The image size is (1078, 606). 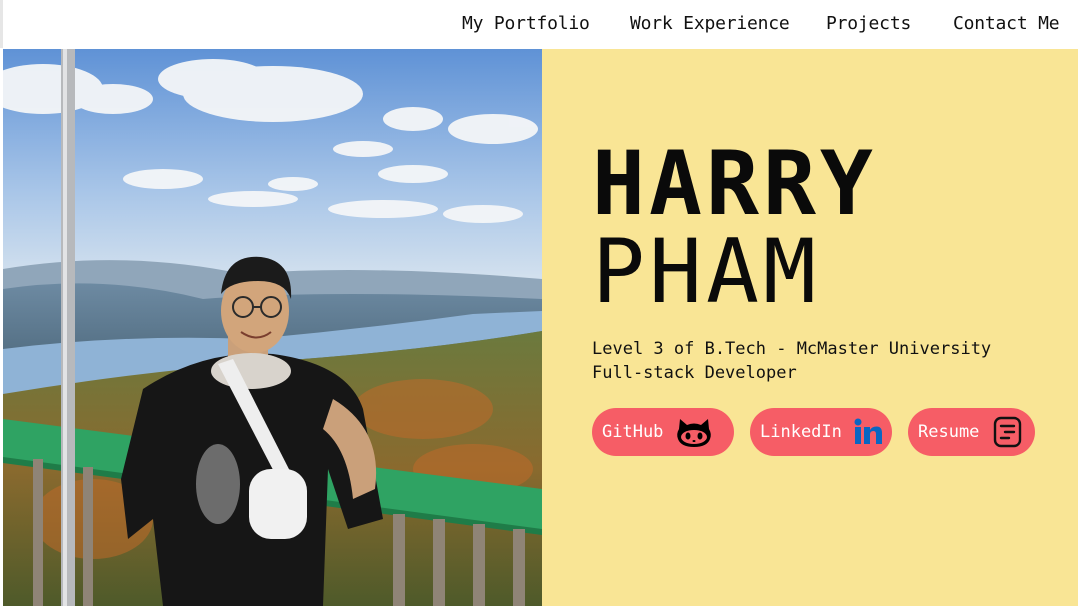 What do you see at coordinates (949, 432) in the screenshot?
I see `resume-button-label: Resume` at bounding box center [949, 432].